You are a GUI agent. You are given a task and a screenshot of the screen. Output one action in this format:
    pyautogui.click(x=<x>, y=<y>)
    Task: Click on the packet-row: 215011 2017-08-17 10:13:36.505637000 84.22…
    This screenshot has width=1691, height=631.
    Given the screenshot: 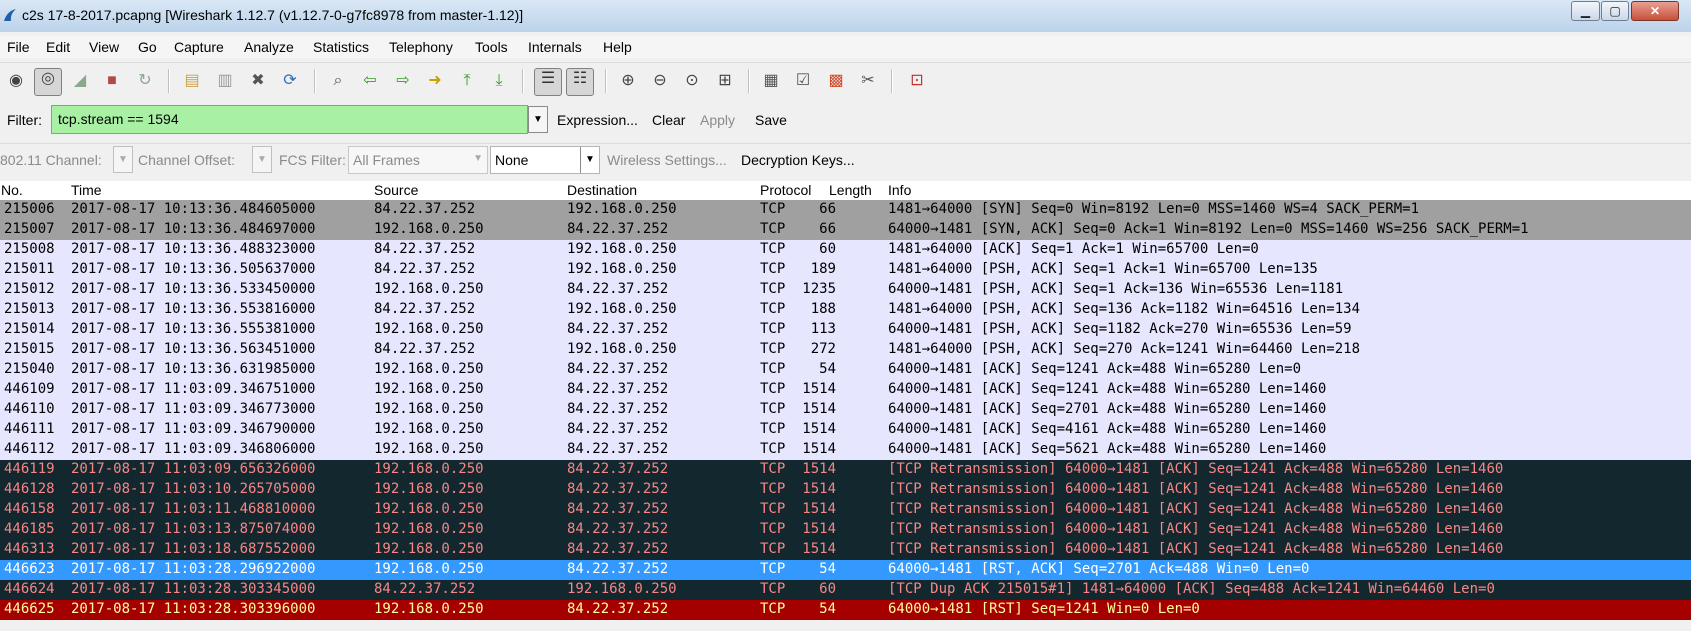 What is the action you would take?
    pyautogui.click(x=845, y=270)
    